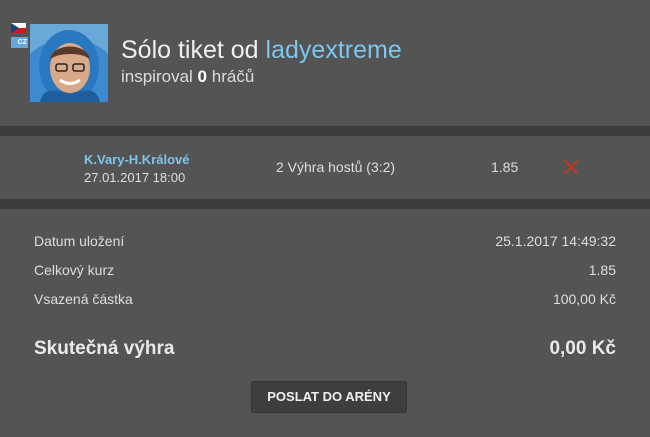 The width and height of the screenshot is (650, 437). What do you see at coordinates (74, 270) in the screenshot?
I see `total-odds-label: Celkový kurz` at bounding box center [74, 270].